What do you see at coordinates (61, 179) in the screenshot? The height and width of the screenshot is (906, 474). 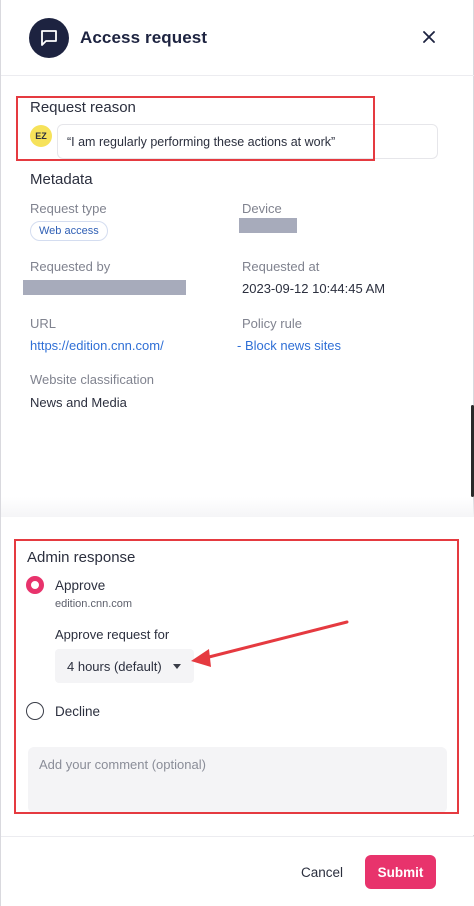 I see `metadata-label: Metadata` at bounding box center [61, 179].